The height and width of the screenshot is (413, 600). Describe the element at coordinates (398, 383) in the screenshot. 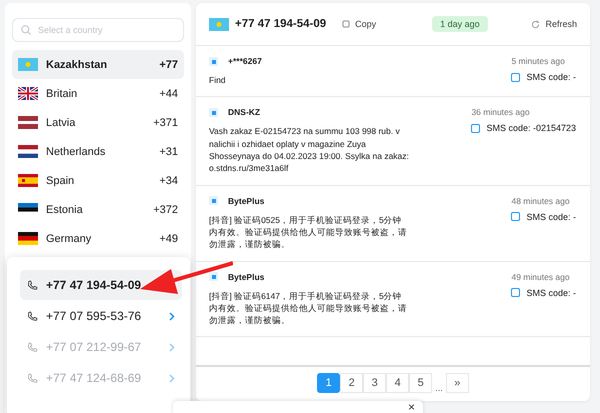

I see `page-button: 4` at that location.